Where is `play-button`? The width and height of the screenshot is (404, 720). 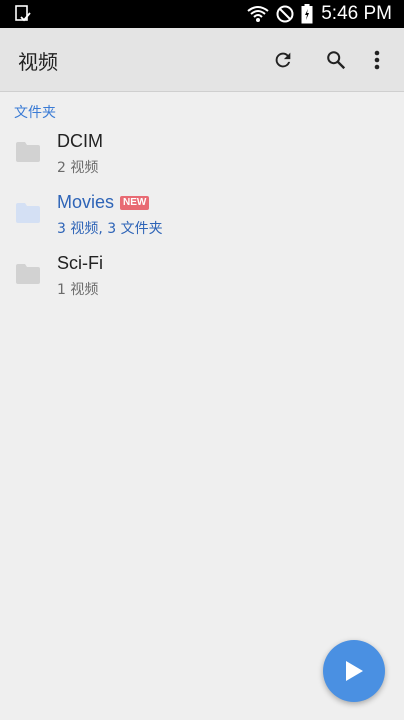 play-button is located at coordinates (354, 671).